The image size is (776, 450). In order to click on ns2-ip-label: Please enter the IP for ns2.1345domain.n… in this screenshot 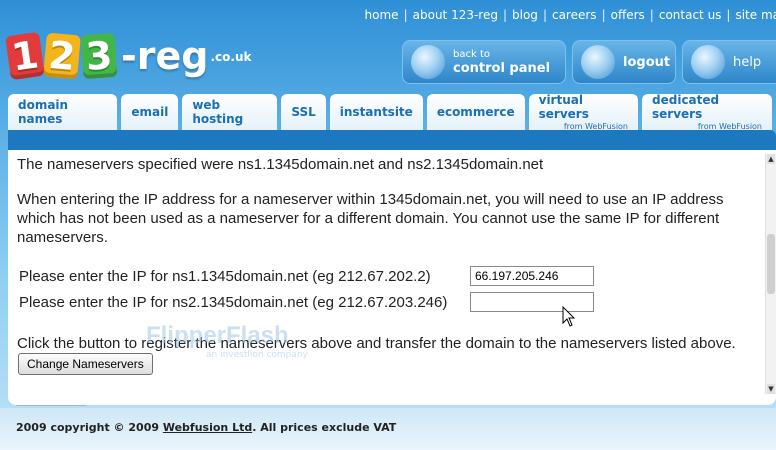, I will do `click(233, 302)`.